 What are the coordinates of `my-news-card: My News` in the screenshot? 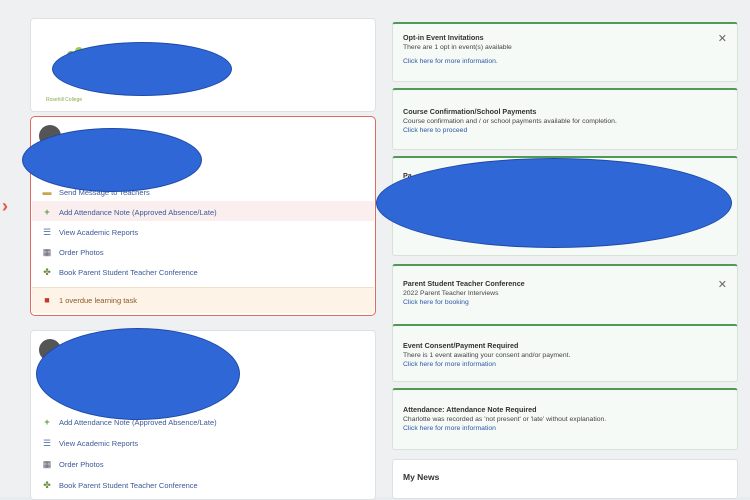 It's located at (565, 479).